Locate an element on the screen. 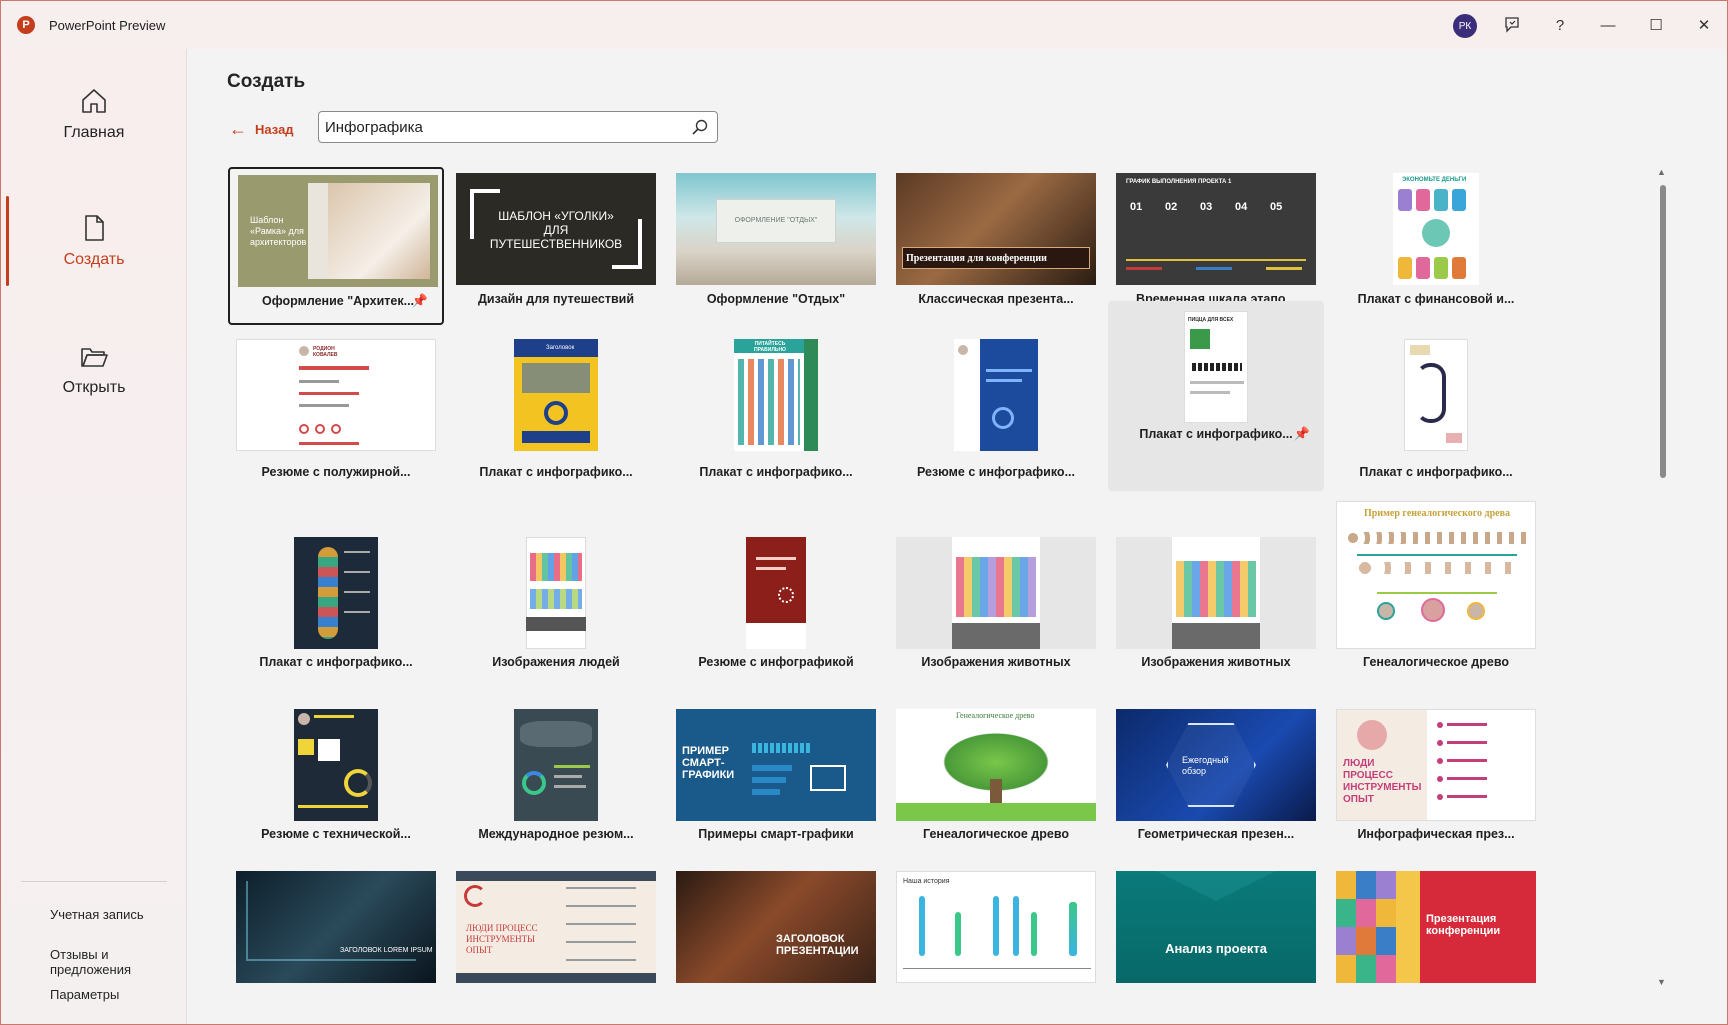 The width and height of the screenshot is (1728, 1025). template-thumbnail: Наша история is located at coordinates (996, 927).